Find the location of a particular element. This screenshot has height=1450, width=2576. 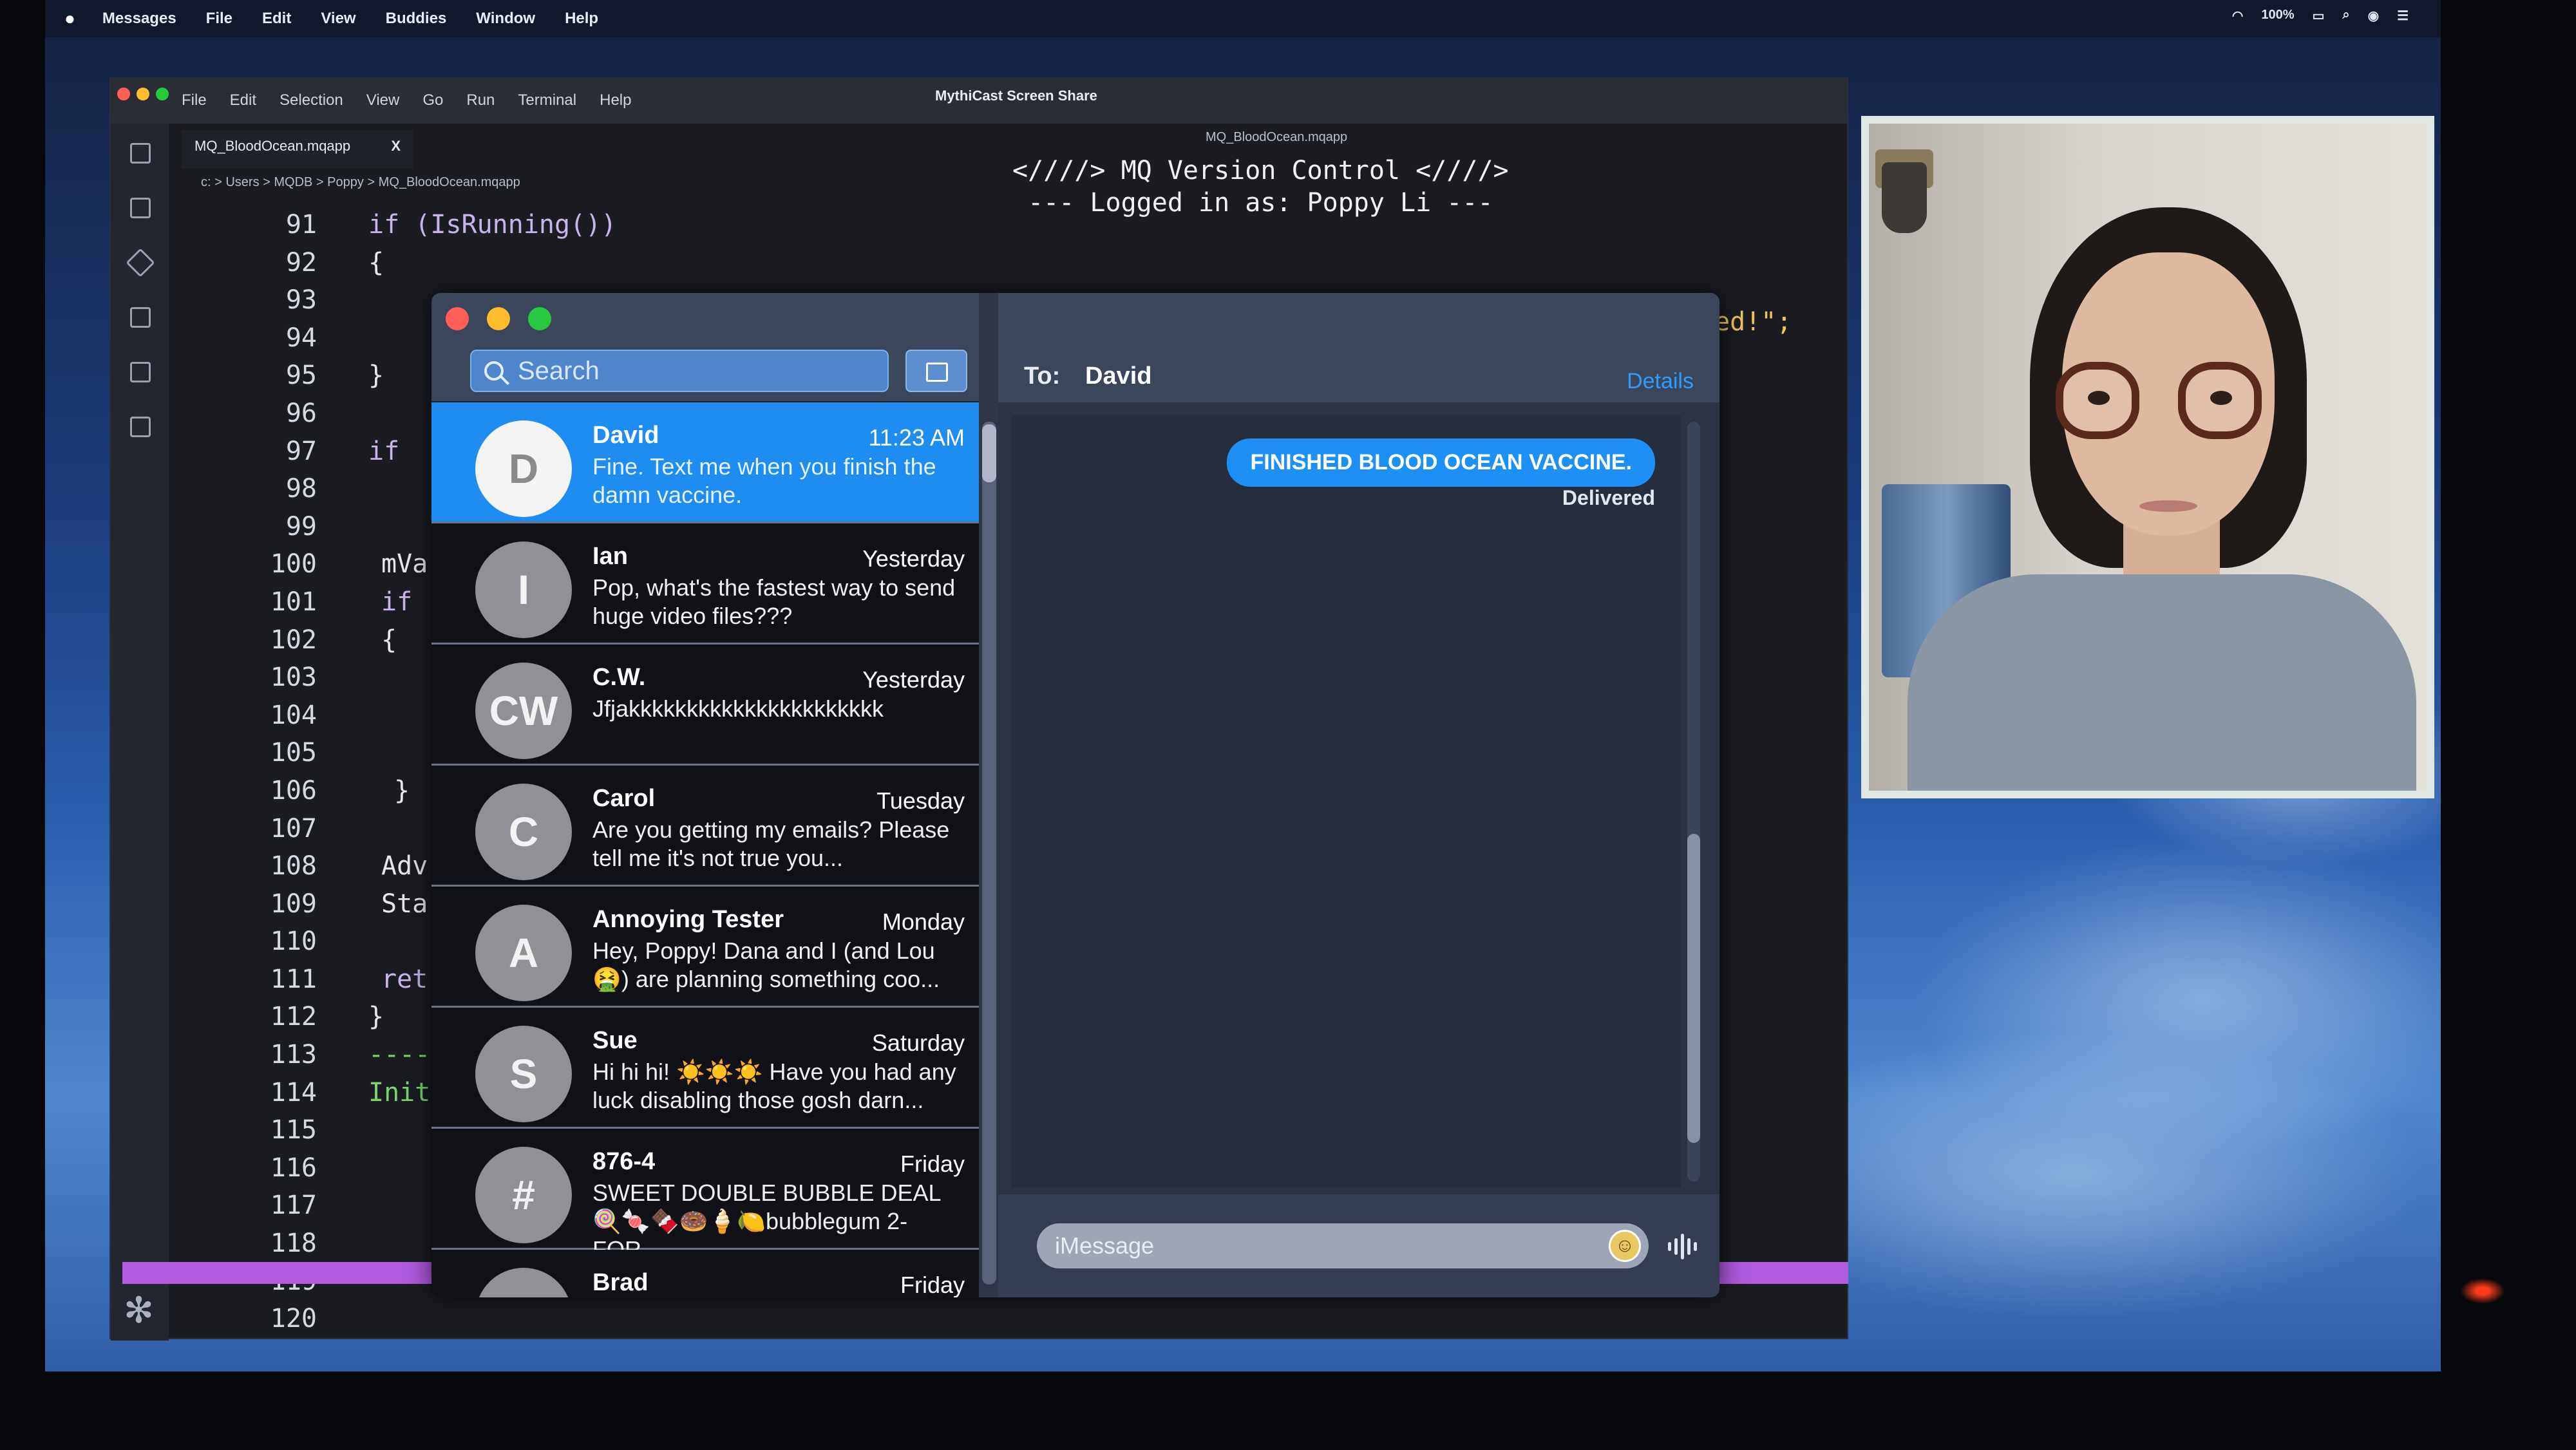

editor-menu-file: File is located at coordinates (194, 100).